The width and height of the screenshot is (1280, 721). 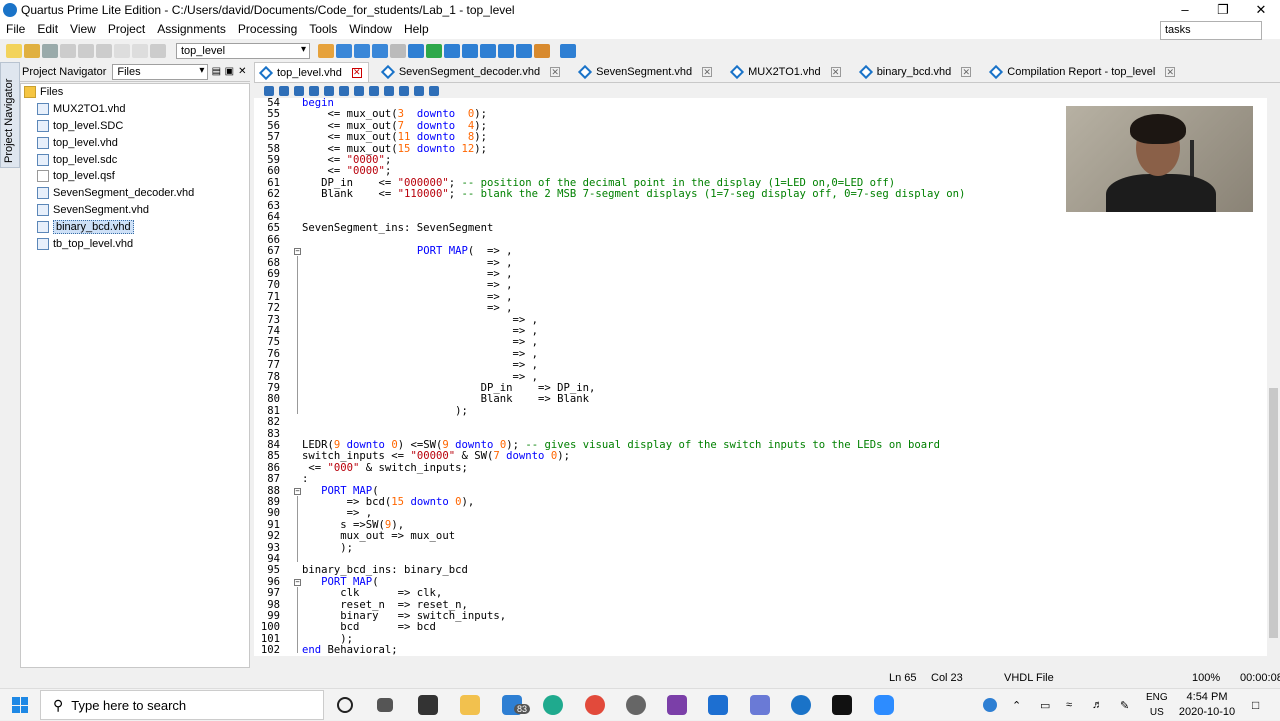 I want to click on tab-compilation-report: Compilation Report - top_level ✕, so click(x=1083, y=72).